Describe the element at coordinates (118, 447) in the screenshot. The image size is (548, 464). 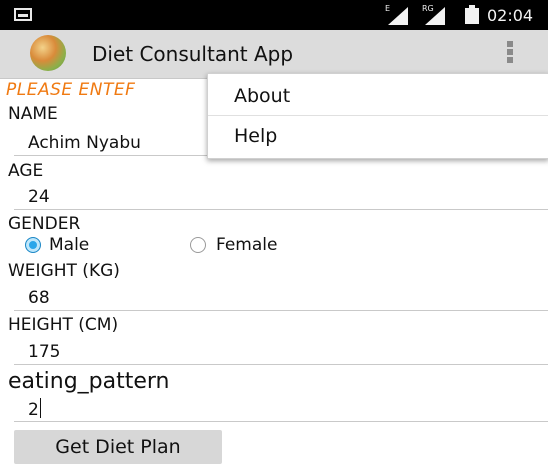
I see `get-diet-plan-button: Get Diet Plan` at that location.